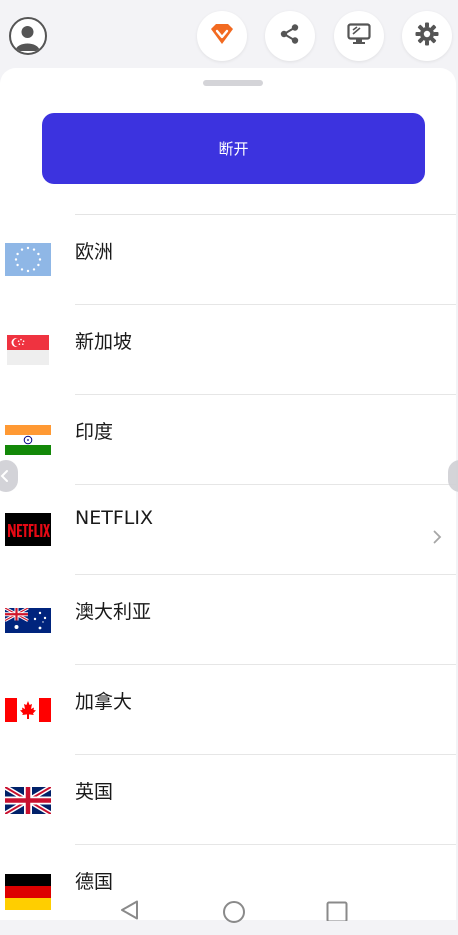  I want to click on back-triangle-icon, so click(130, 912).